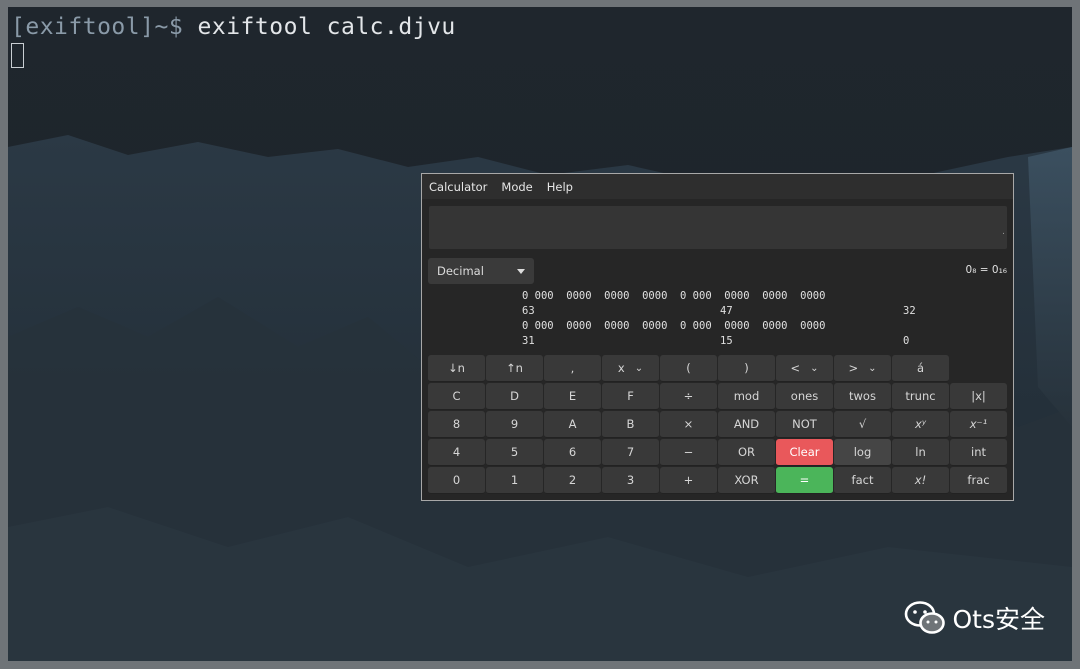 This screenshot has width=1080, height=669. I want to click on int-button: int, so click(978, 452).